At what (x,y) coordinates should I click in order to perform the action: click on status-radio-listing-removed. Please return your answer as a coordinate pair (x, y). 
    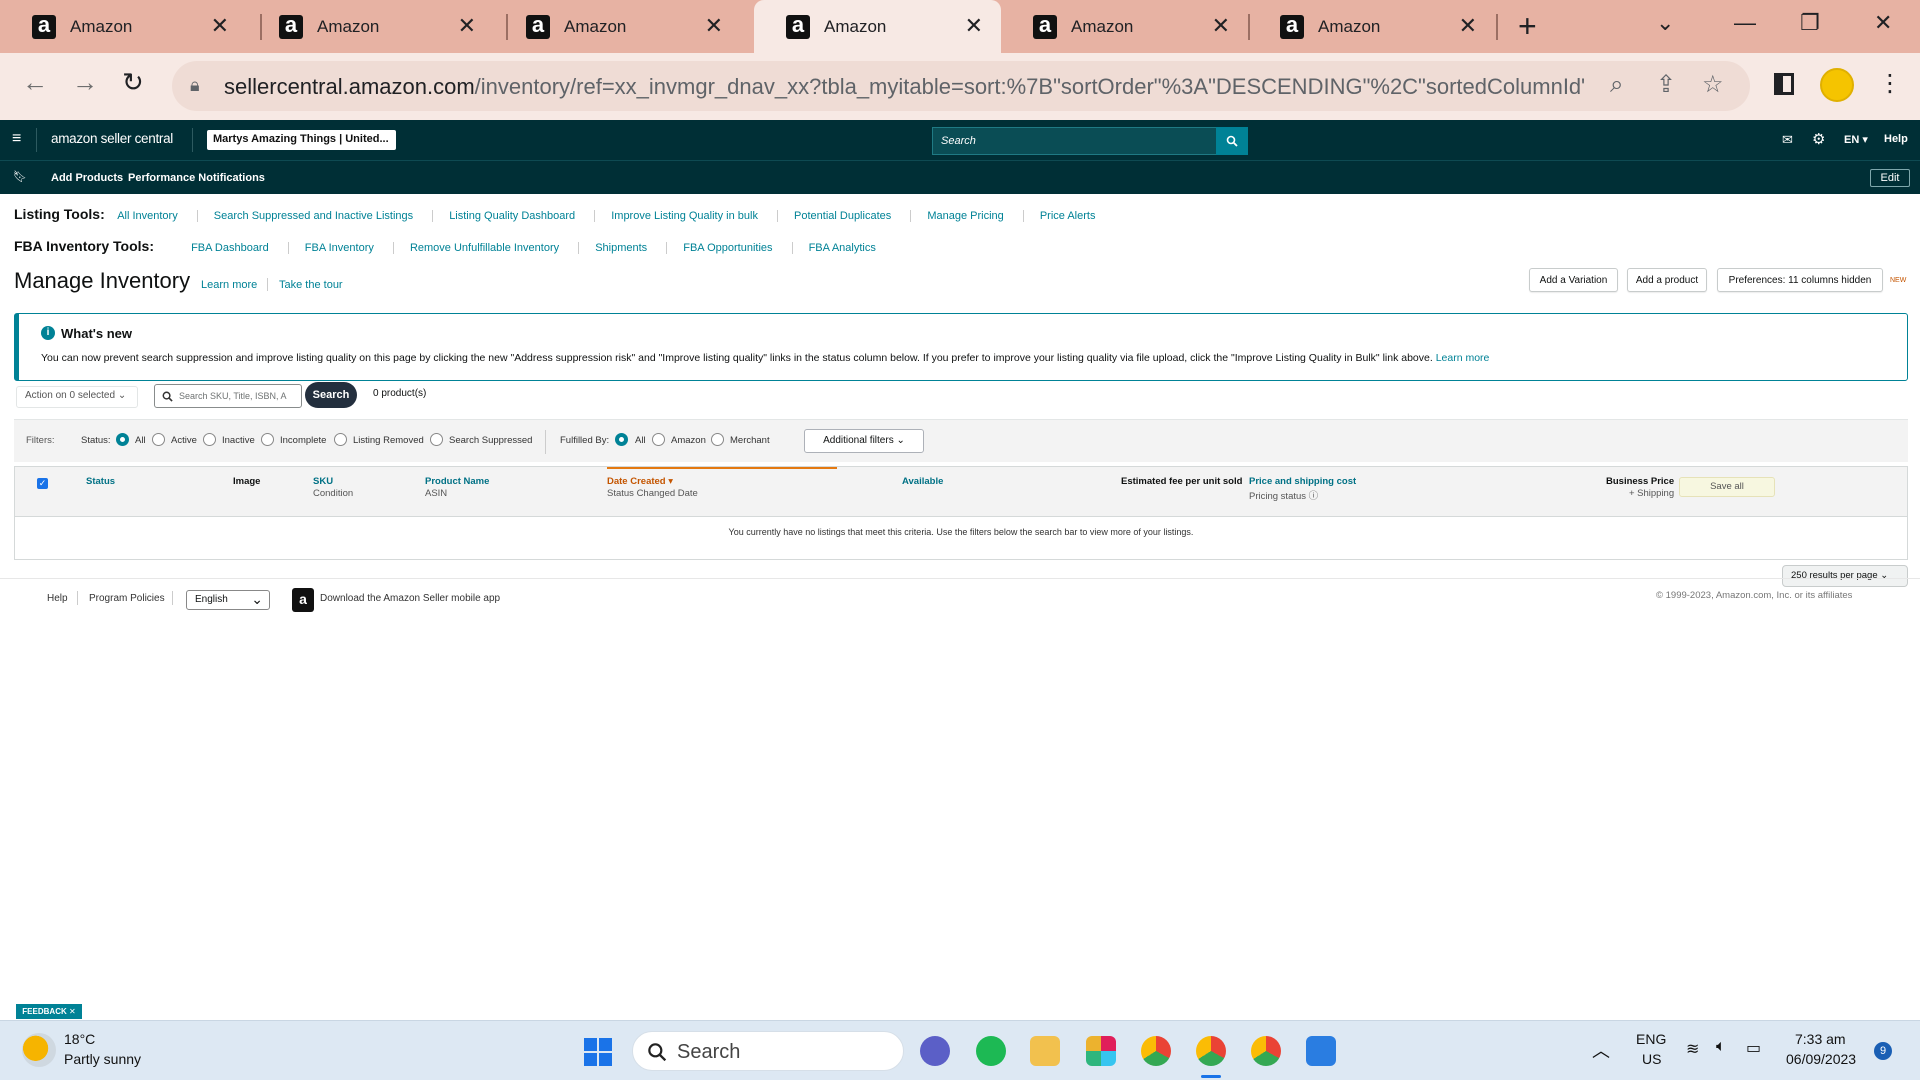
    Looking at the image, I should click on (340, 439).